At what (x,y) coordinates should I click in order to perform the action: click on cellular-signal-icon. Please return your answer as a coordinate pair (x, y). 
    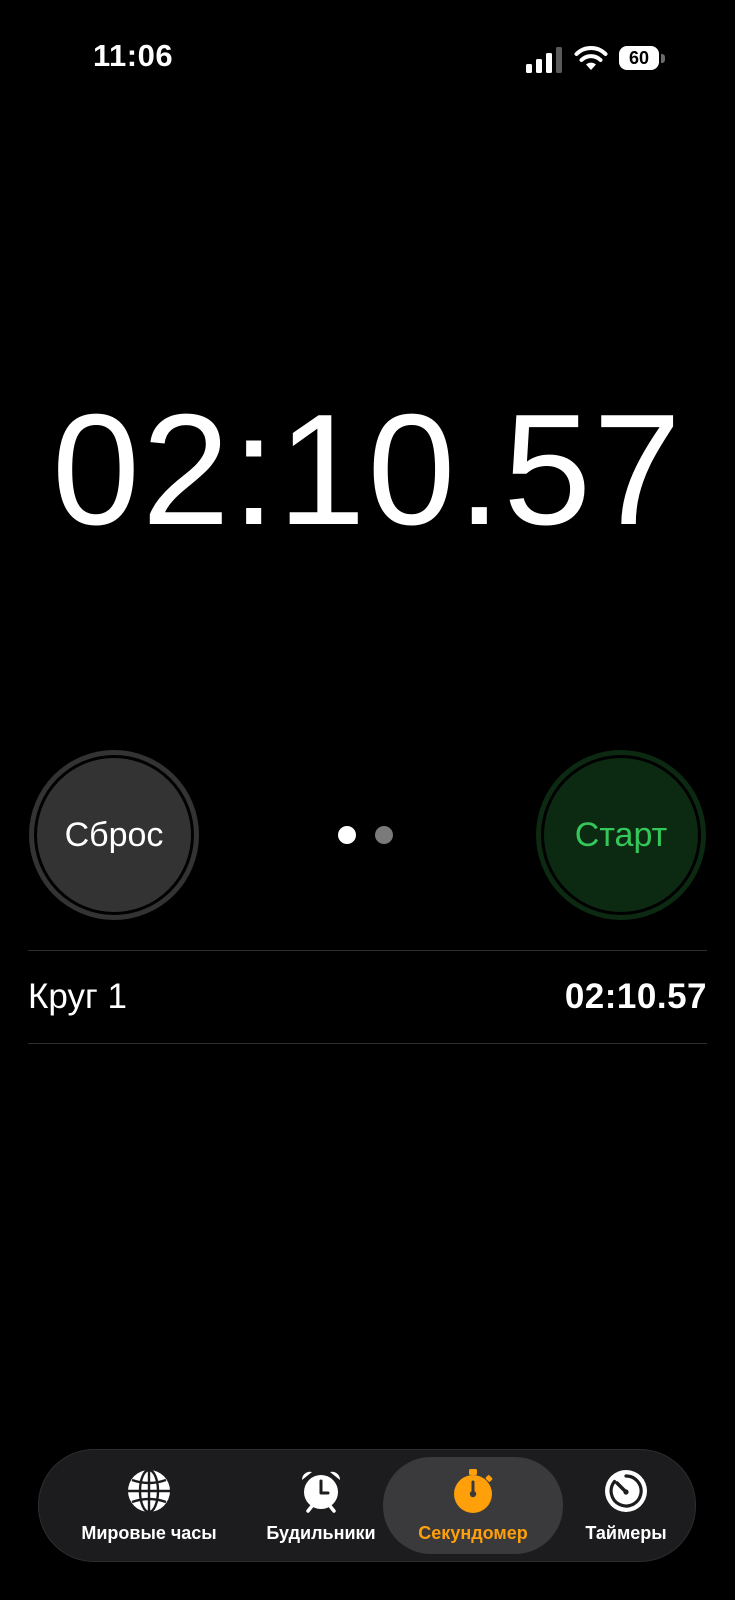
    Looking at the image, I should click on (544, 60).